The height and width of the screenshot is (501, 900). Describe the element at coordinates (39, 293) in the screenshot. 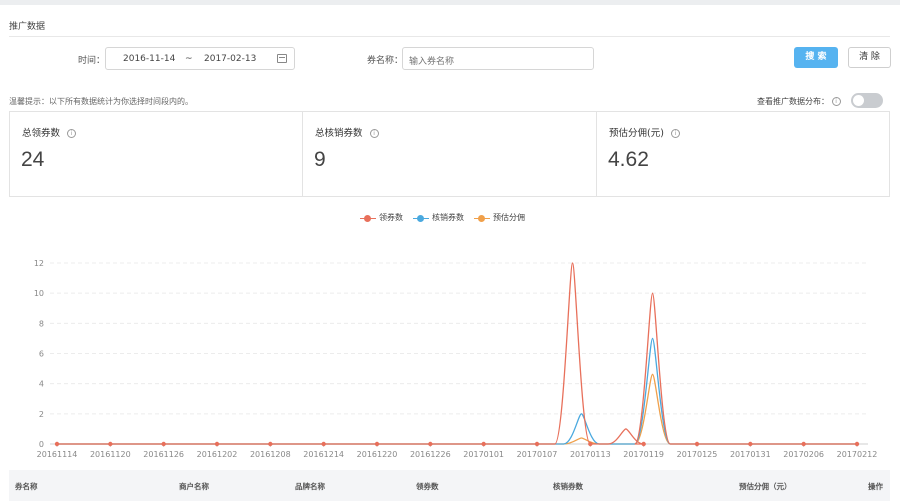

I see `y-tick-label: 10` at that location.